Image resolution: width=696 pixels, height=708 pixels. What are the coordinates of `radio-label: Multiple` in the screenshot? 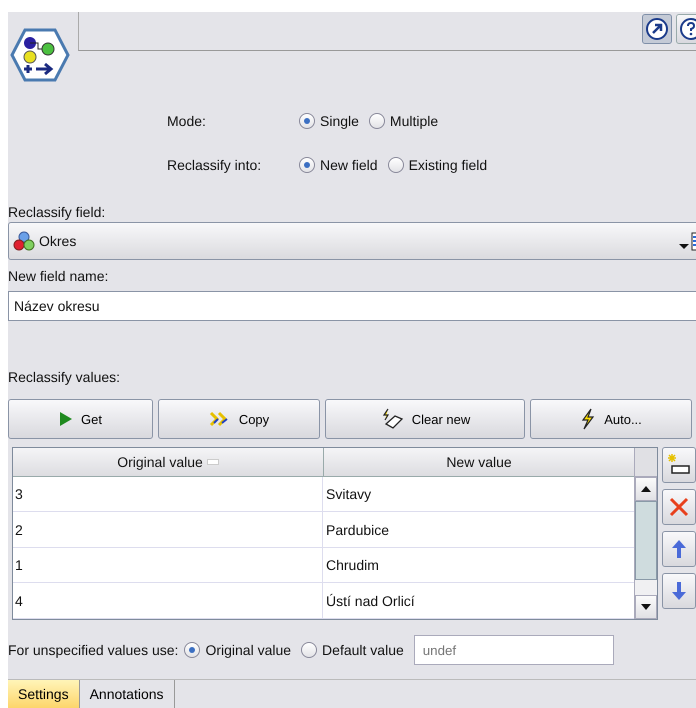 It's located at (414, 121).